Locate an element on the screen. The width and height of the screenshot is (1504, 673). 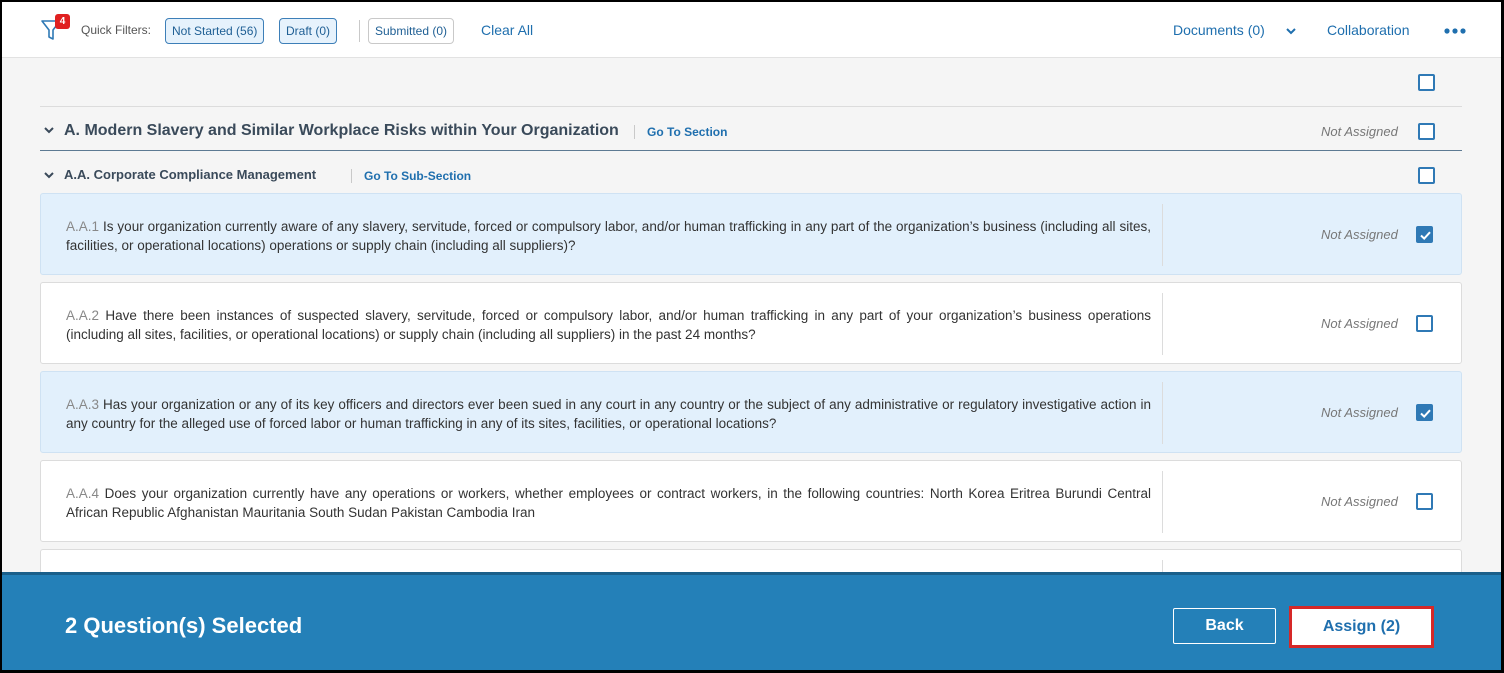
more-options-icon is located at coordinates (1455, 30).